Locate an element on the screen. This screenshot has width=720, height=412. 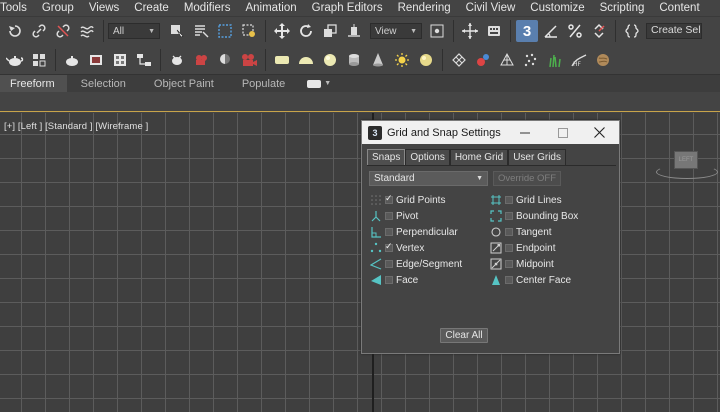
clear-all-button: Clear All is located at coordinates (464, 335).